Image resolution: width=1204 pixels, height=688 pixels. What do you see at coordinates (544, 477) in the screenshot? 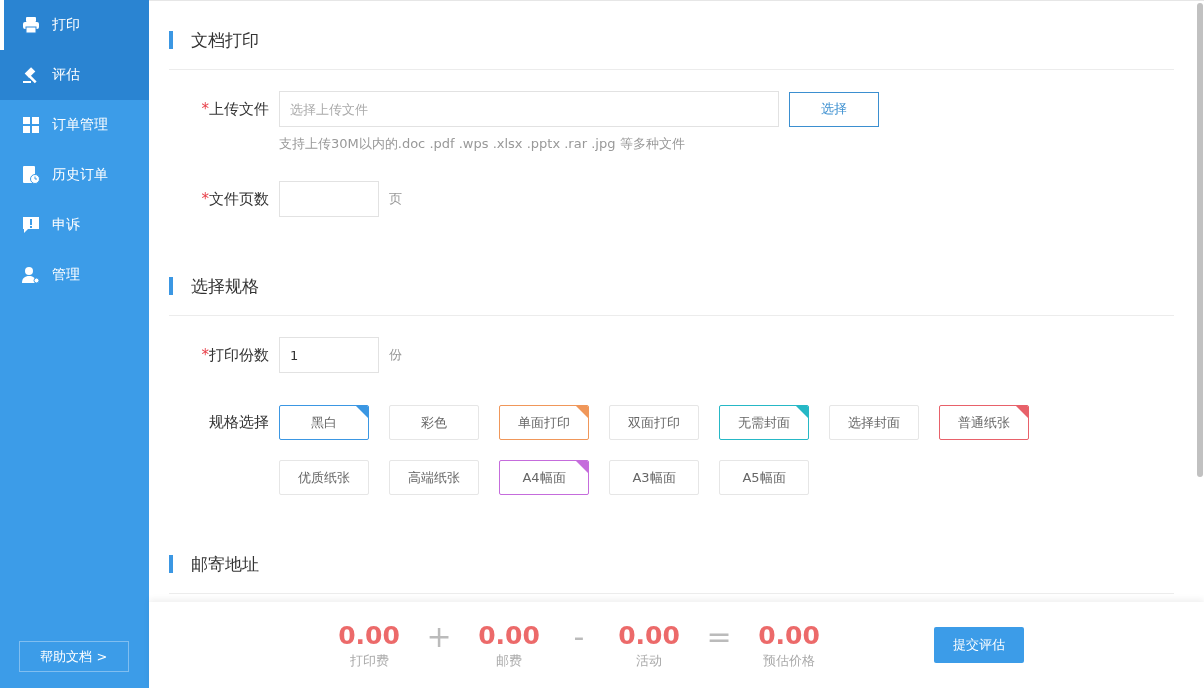
I see `spec-option: A4幅面` at bounding box center [544, 477].